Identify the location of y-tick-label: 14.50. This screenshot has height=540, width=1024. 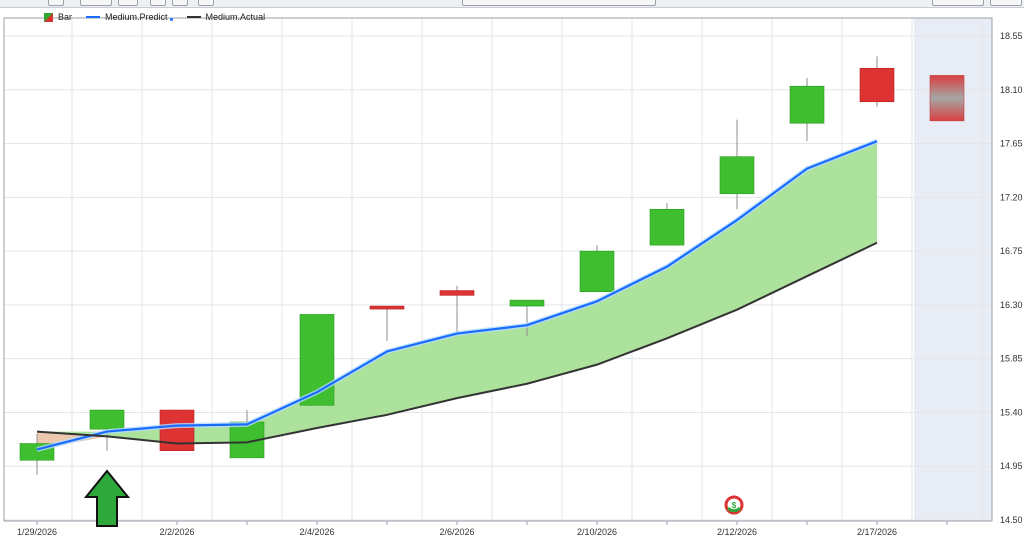
(1011, 520).